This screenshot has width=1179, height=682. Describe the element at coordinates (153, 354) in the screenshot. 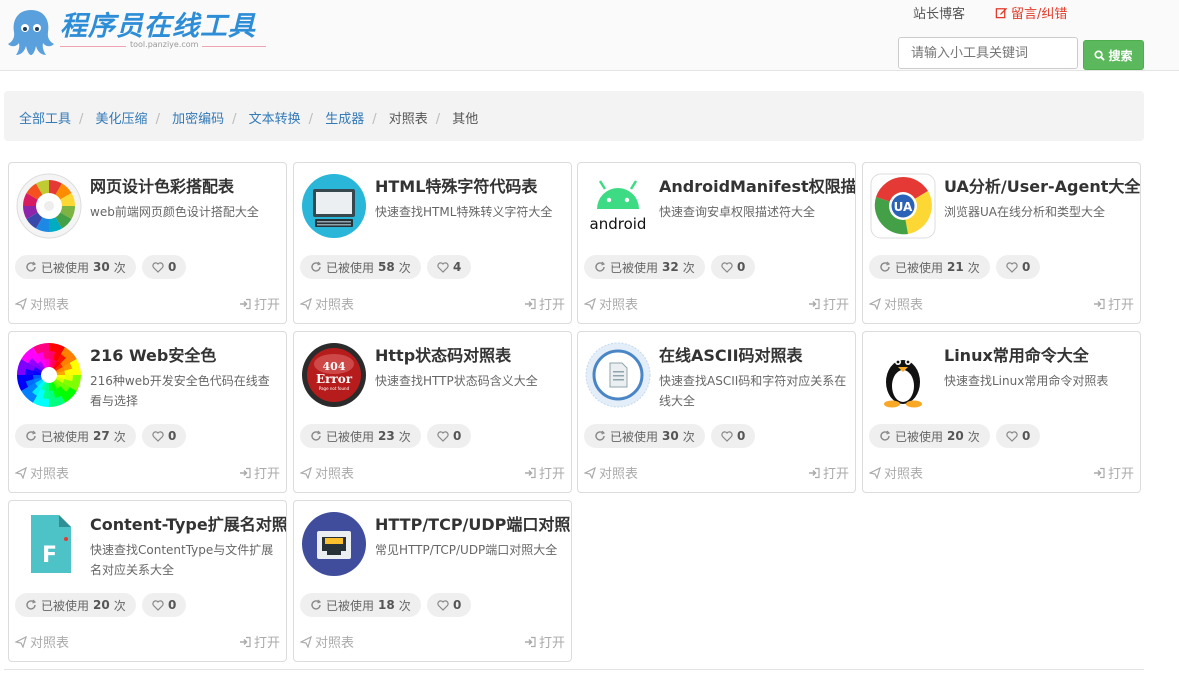

I see `tool-title: 216 Web安全色` at that location.